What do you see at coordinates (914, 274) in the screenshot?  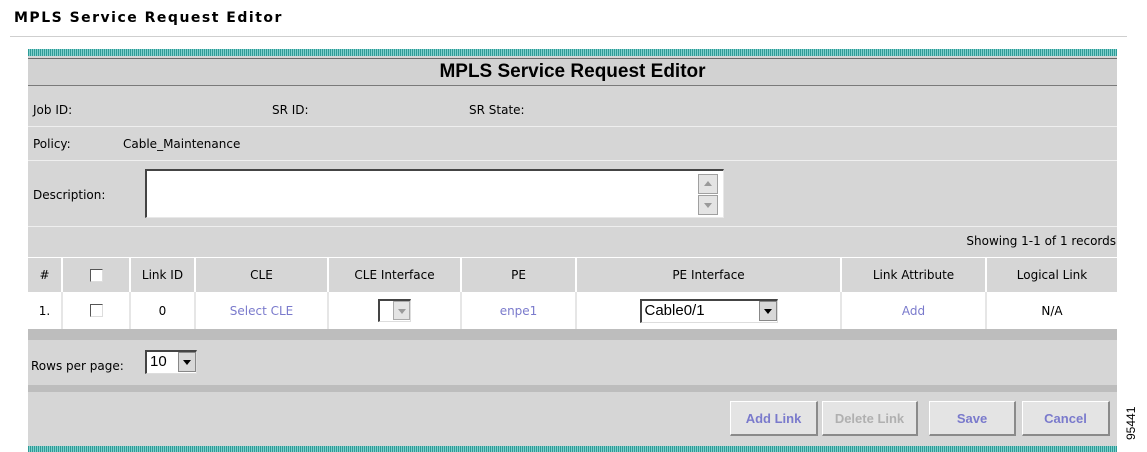 I see `column-header-link-attribute: Link Attribute` at bounding box center [914, 274].